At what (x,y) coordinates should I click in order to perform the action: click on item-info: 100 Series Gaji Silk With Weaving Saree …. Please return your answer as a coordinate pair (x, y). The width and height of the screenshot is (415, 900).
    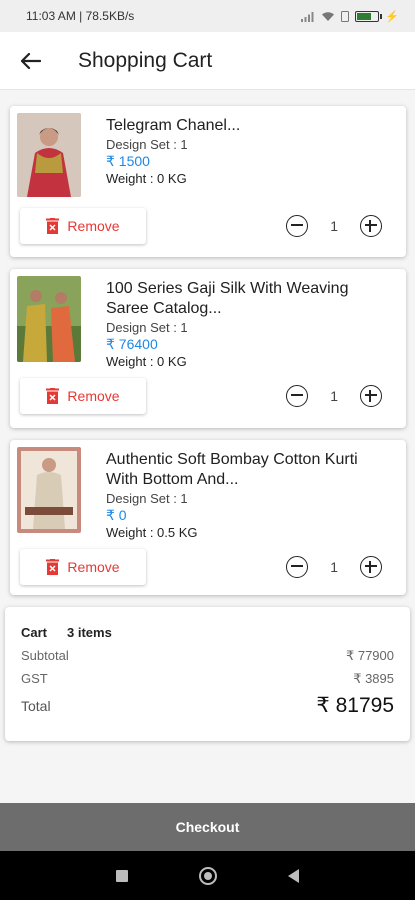
    Looking at the image, I should click on (248, 324).